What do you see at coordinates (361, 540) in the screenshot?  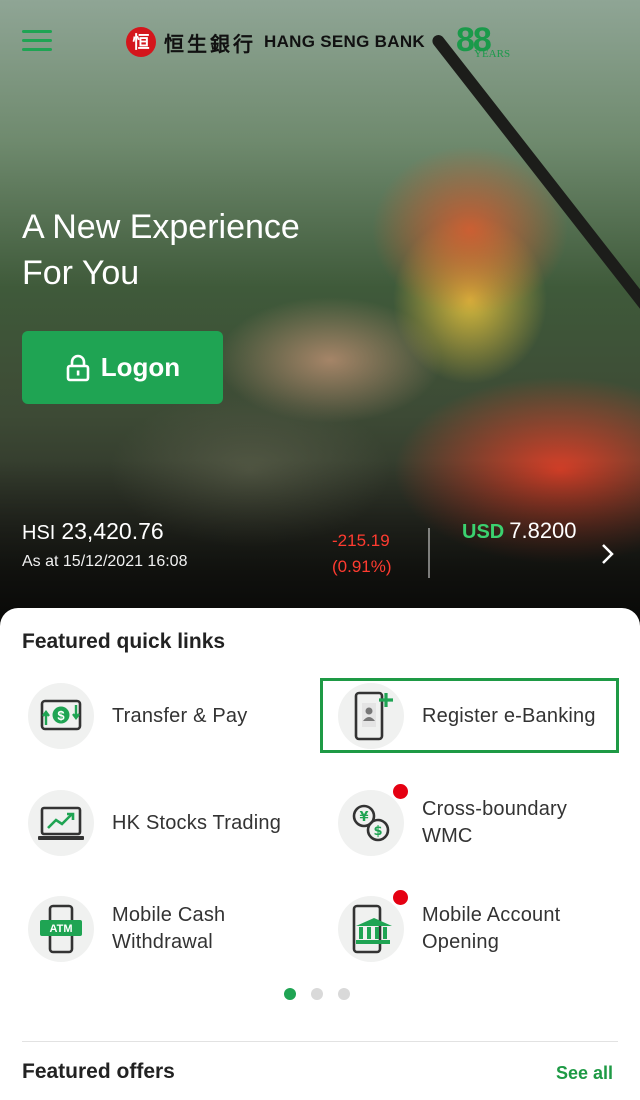 I see `index-change-value: -215.19` at bounding box center [361, 540].